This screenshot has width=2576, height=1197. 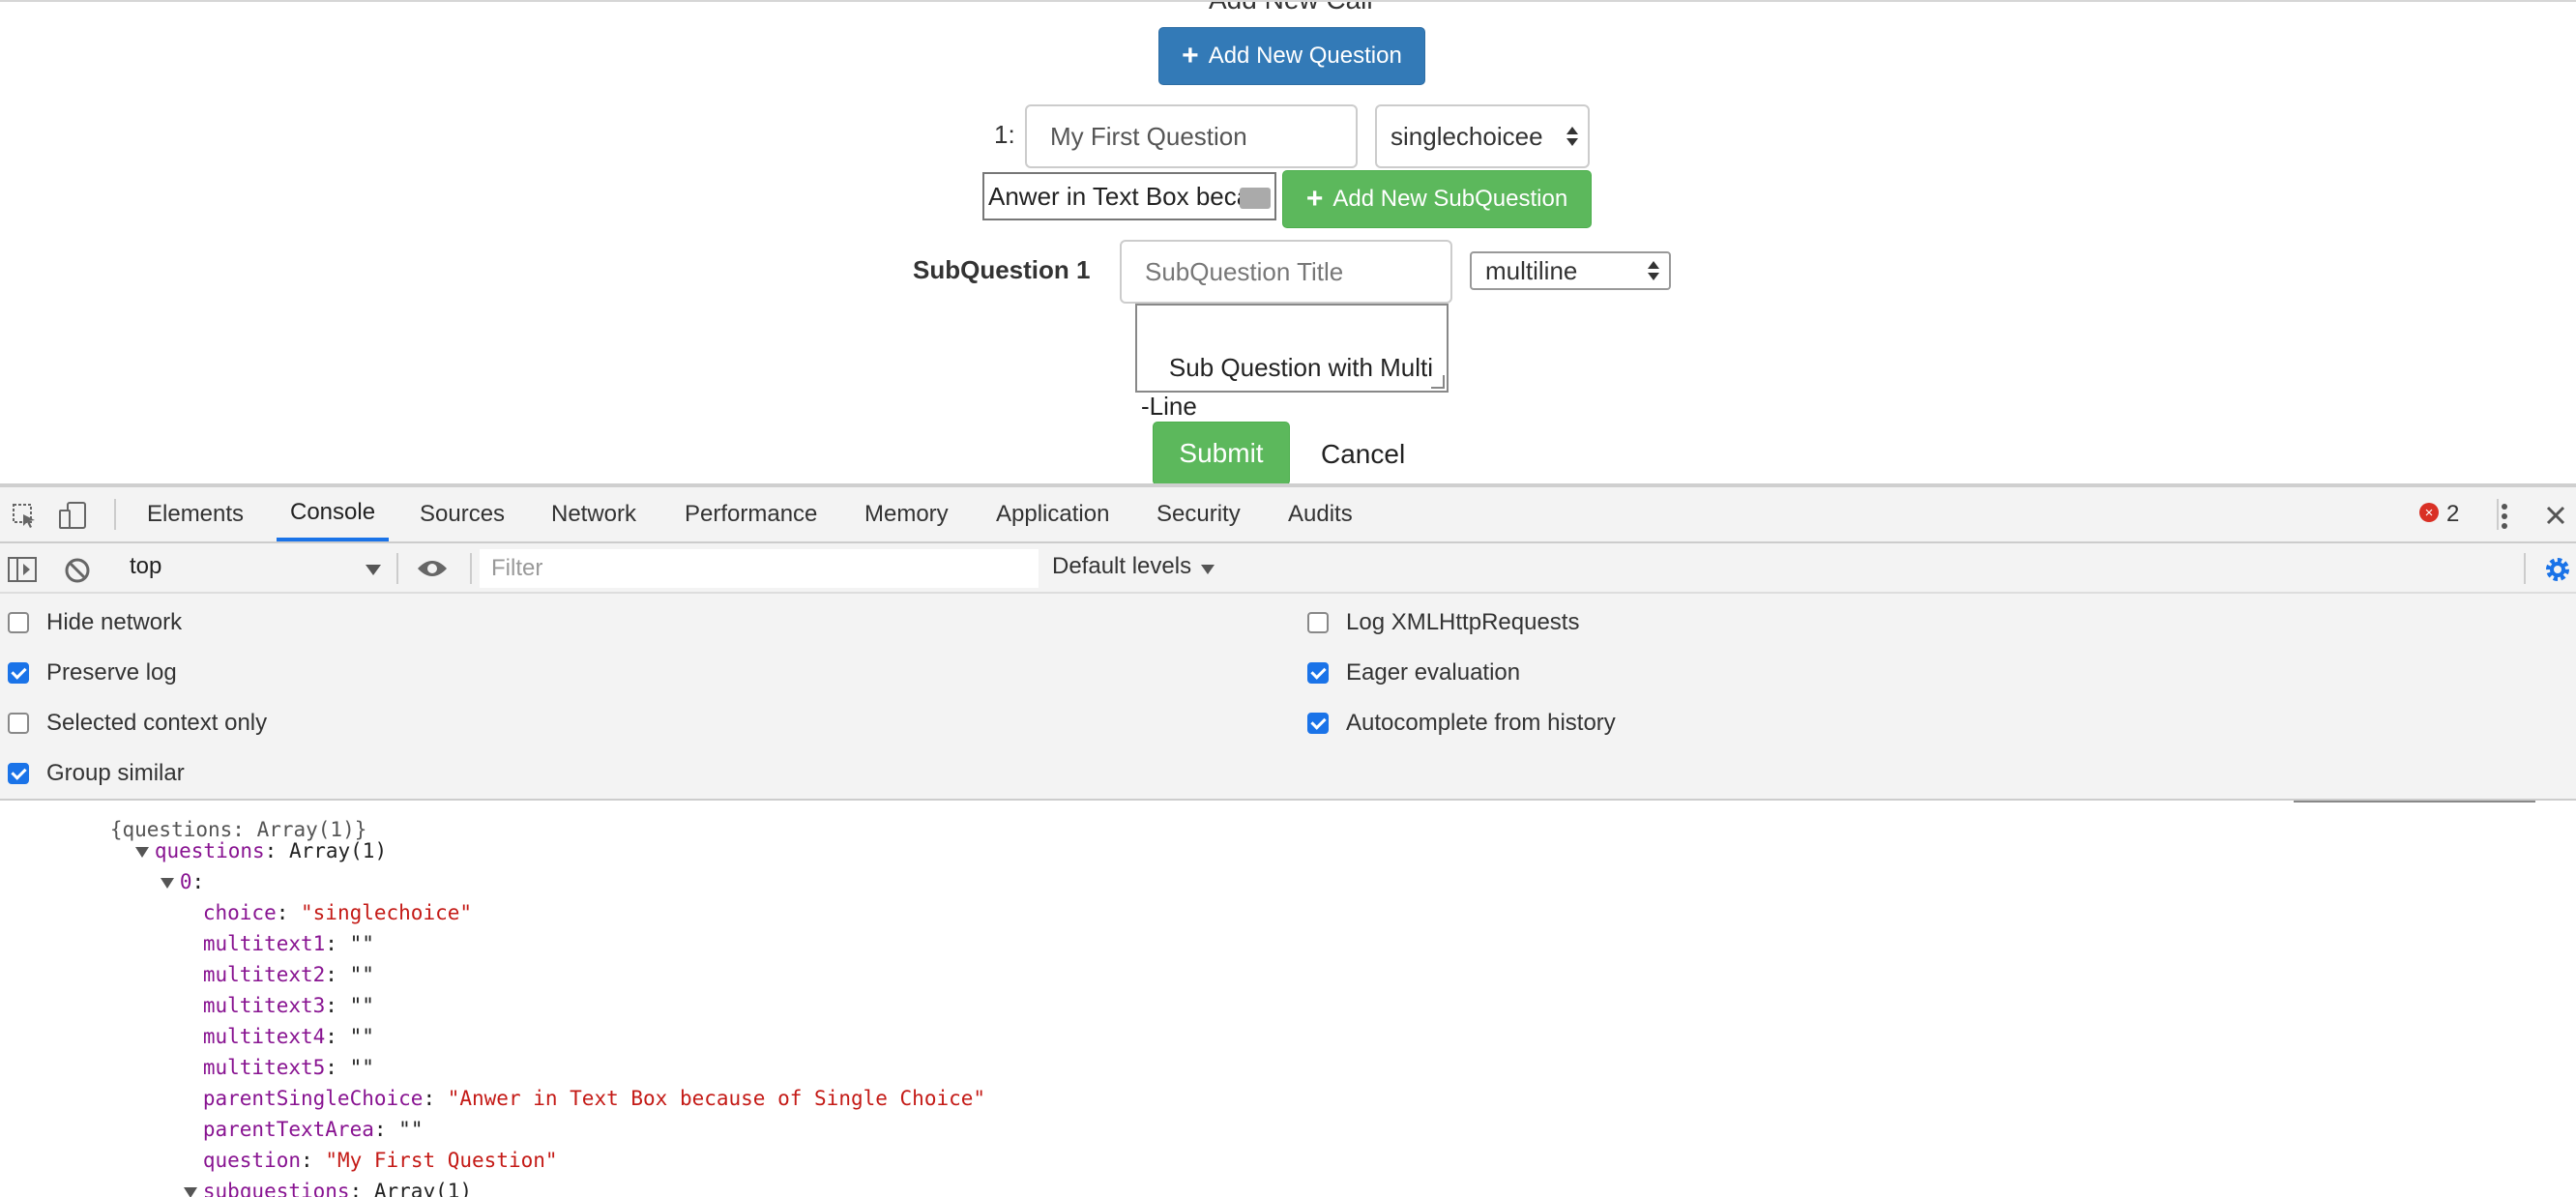 I want to click on console-line: choice: "singlechoice", so click(x=337, y=913).